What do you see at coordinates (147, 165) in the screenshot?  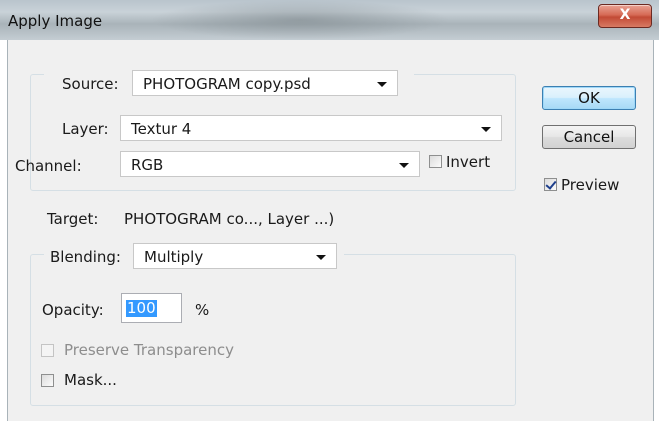 I see `channel-value: RGB` at bounding box center [147, 165].